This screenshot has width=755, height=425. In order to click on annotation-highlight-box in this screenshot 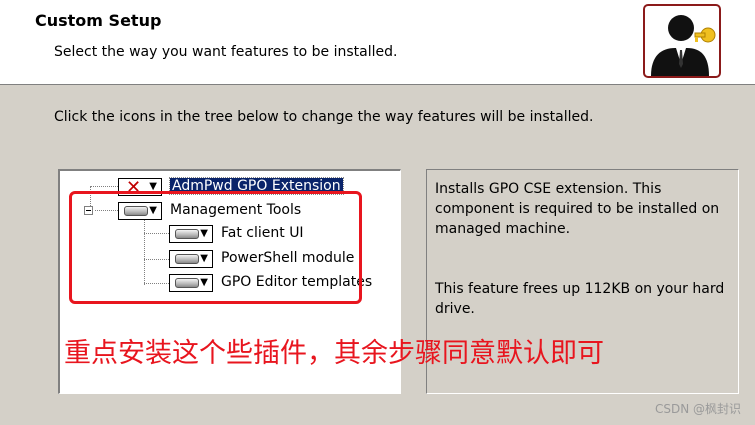, I will do `click(215, 247)`.